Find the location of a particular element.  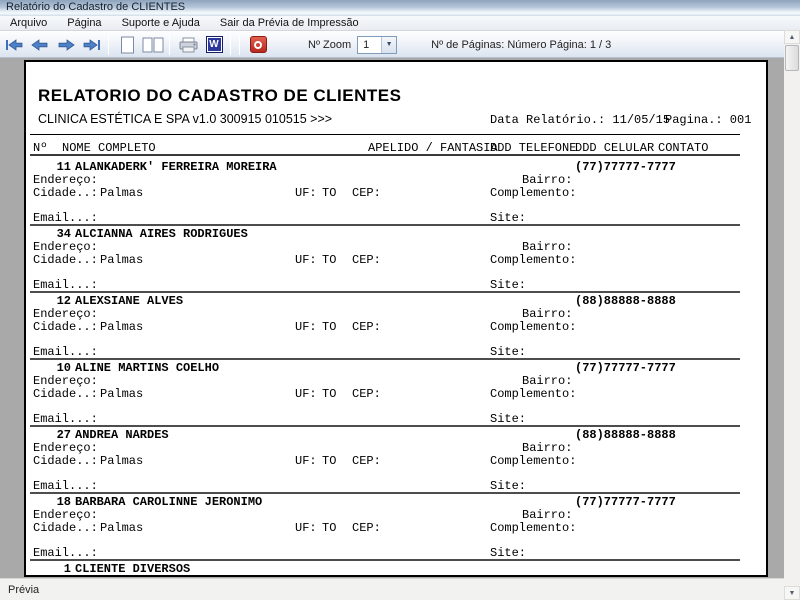

record-number: 12 is located at coordinates (63, 301).